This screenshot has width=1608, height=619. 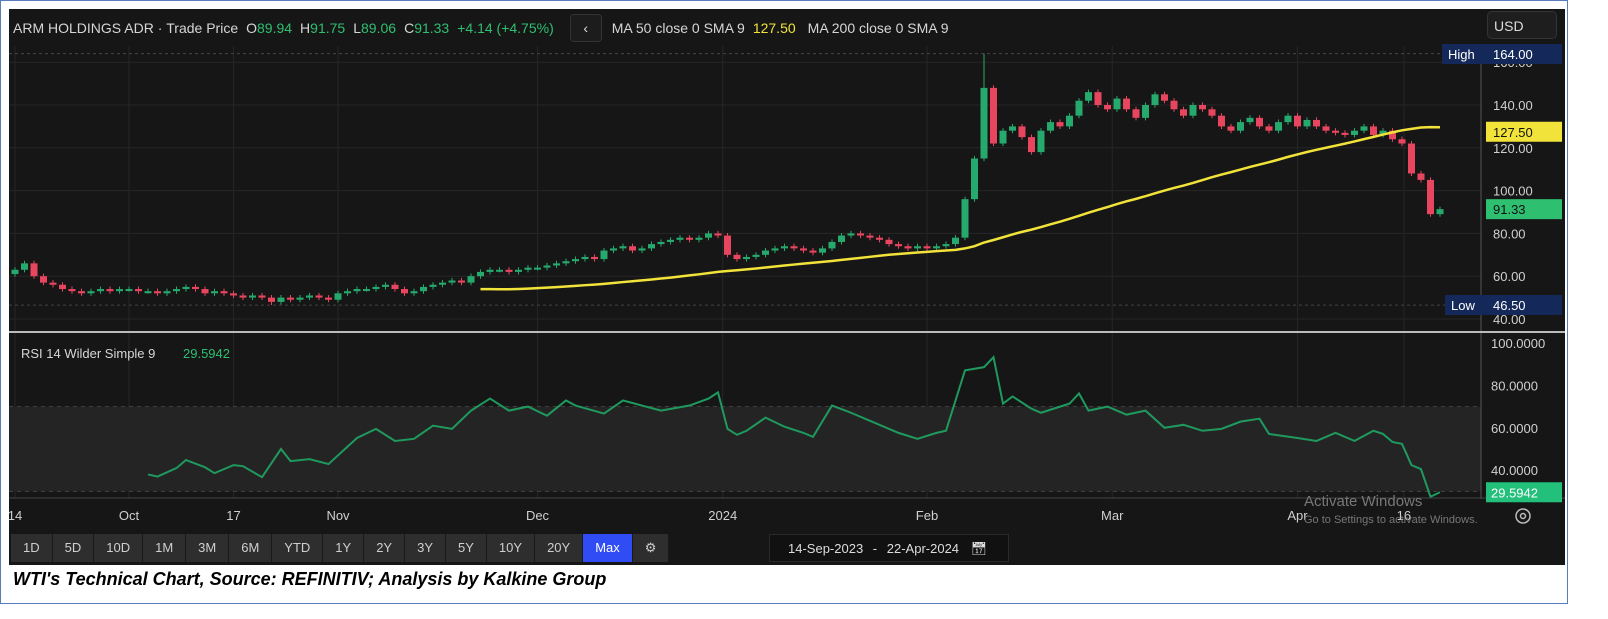 What do you see at coordinates (559, 548) in the screenshot?
I see `range-button-20y: 20Y` at bounding box center [559, 548].